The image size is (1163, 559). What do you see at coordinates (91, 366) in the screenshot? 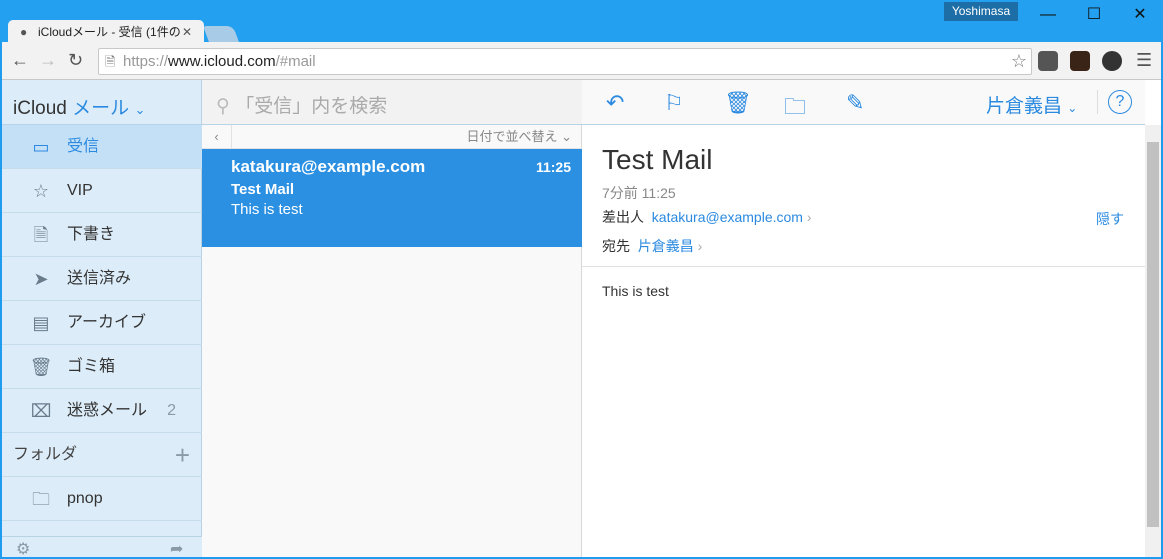
I see `item-label: ゴミ箱` at bounding box center [91, 366].